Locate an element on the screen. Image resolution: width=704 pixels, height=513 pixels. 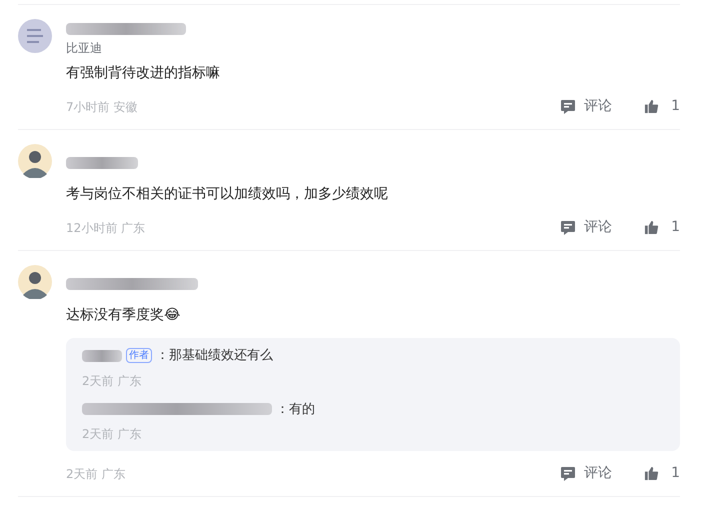
comment-text: 考与岗位不相关的证书可以加绩效吗，加多少绩效呢 is located at coordinates (227, 194).